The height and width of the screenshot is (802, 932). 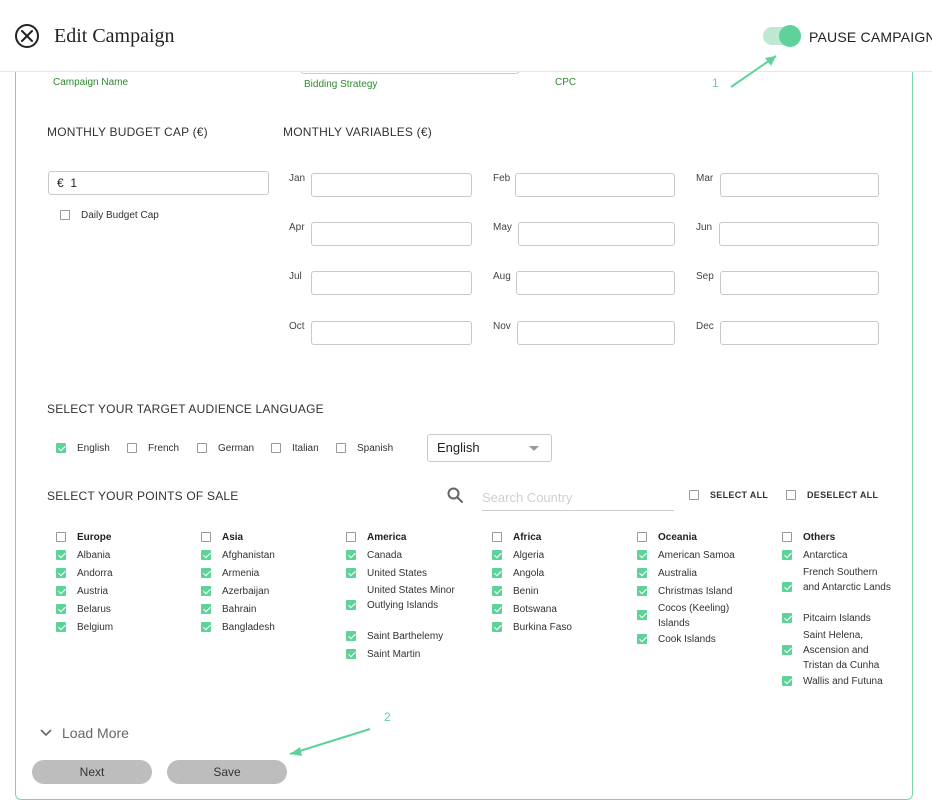 What do you see at coordinates (843, 681) in the screenshot?
I see `country-label-wallis-and-futuna: Wallis and Futuna` at bounding box center [843, 681].